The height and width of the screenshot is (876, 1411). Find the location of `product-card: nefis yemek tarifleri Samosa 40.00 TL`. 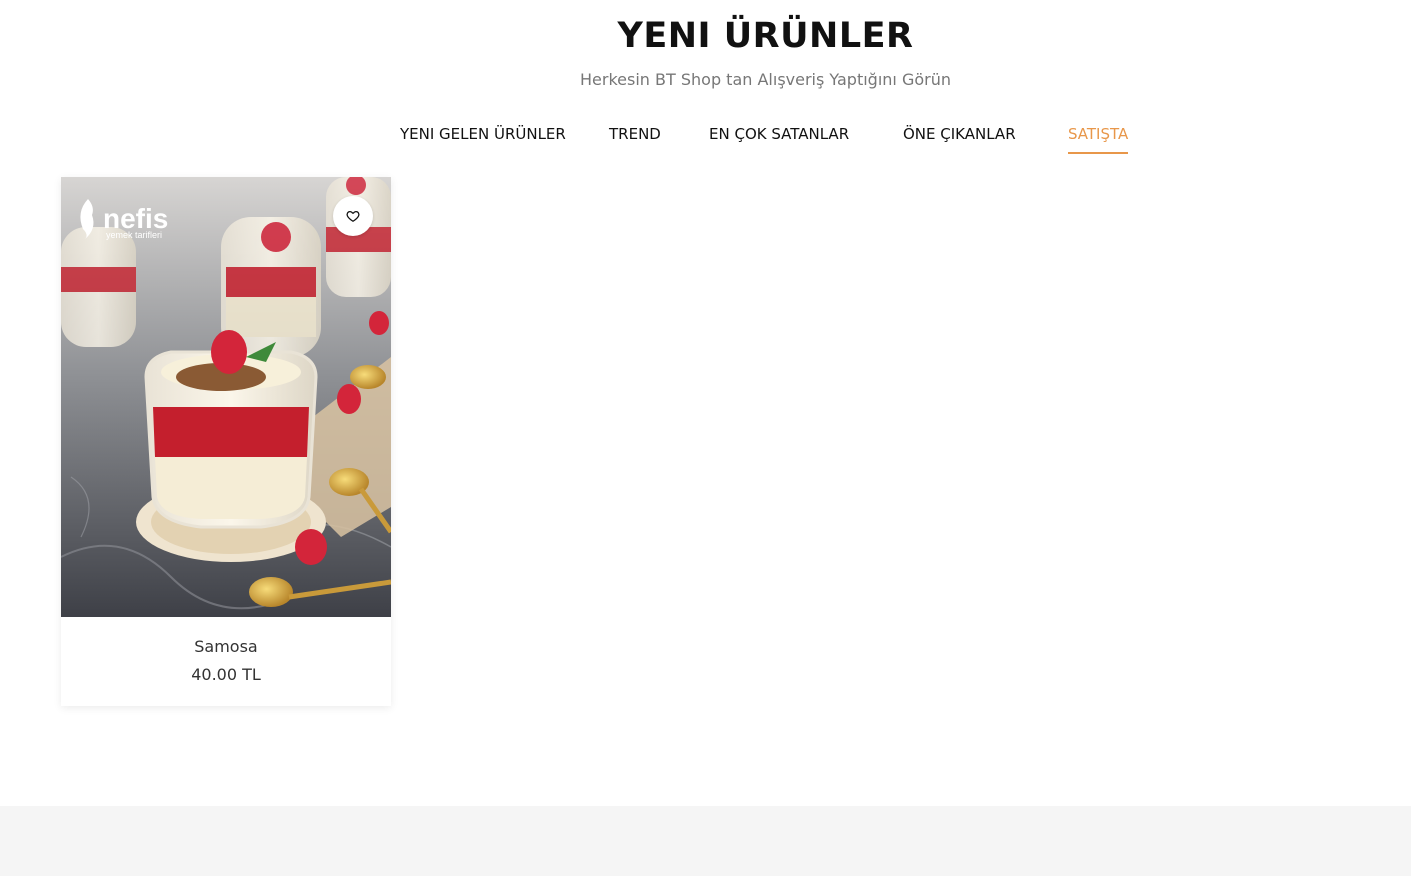

product-card: nefis yemek tarifleri Samosa 40.00 TL is located at coordinates (226, 441).